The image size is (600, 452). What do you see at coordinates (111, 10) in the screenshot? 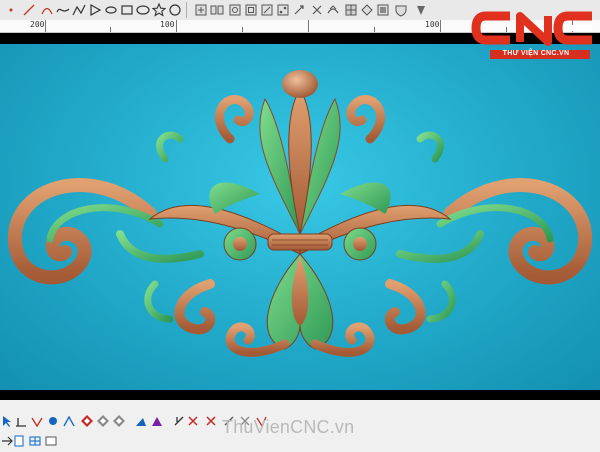
I see `ellipse-icon` at bounding box center [111, 10].